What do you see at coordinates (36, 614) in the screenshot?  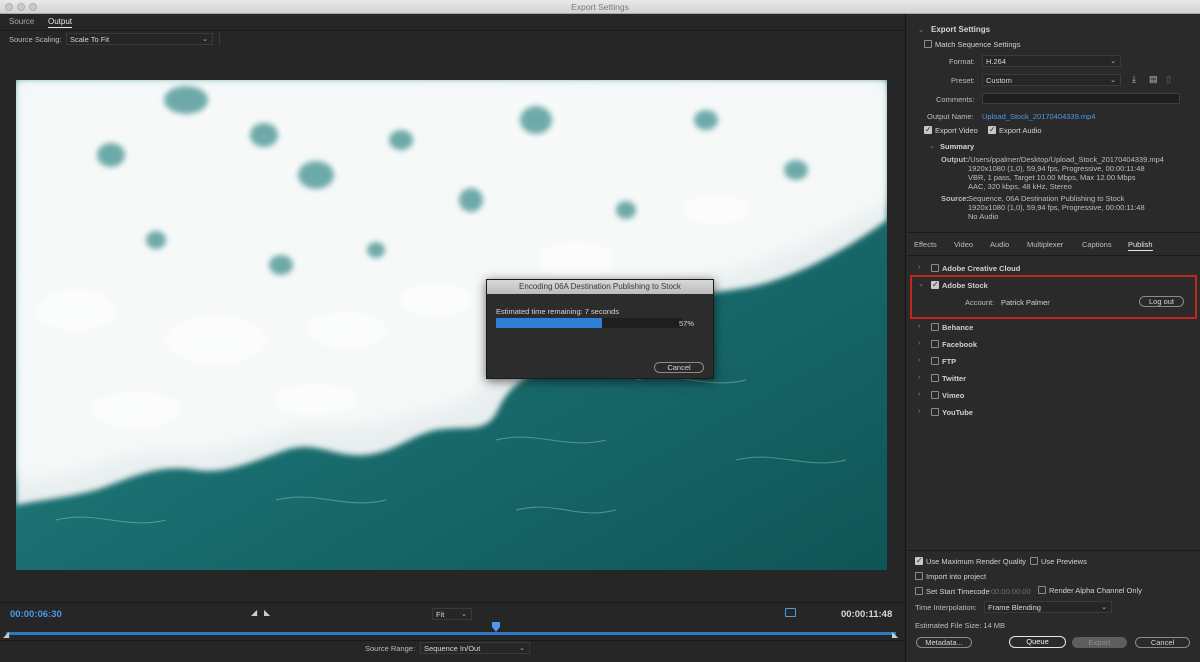 I see `current-timecode: 00:00:06:30` at bounding box center [36, 614].